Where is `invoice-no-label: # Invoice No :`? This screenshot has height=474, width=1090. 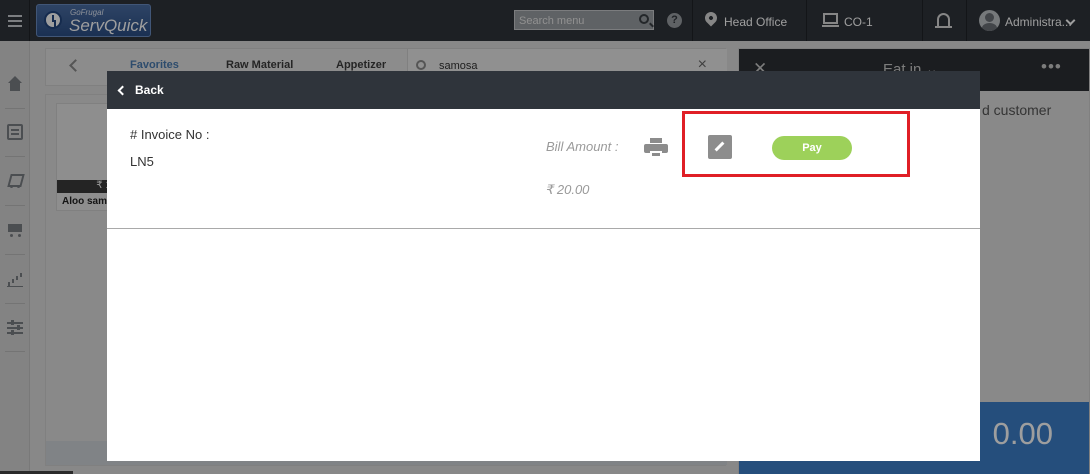 invoice-no-label: # Invoice No : is located at coordinates (170, 134).